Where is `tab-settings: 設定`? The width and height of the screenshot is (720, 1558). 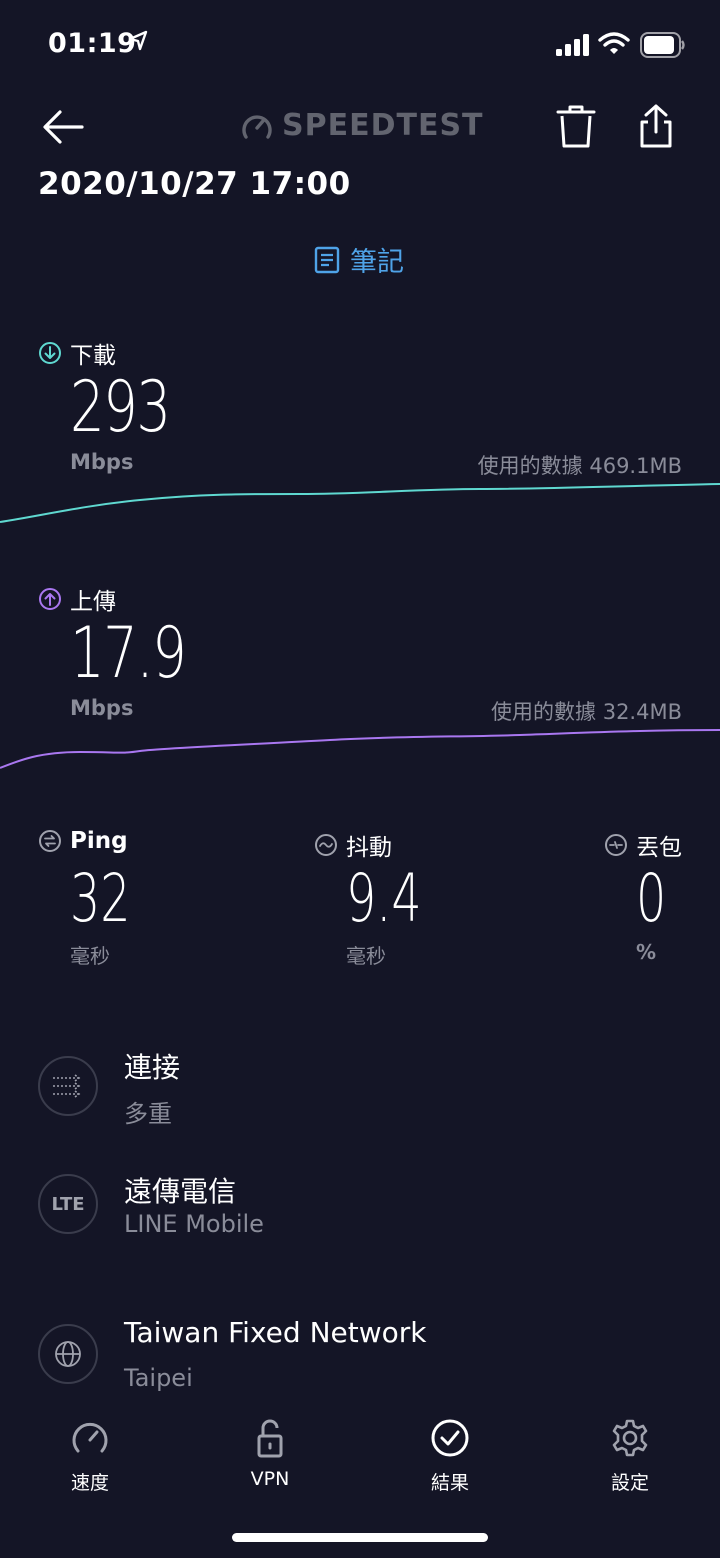
tab-settings: 設定 is located at coordinates (630, 1456).